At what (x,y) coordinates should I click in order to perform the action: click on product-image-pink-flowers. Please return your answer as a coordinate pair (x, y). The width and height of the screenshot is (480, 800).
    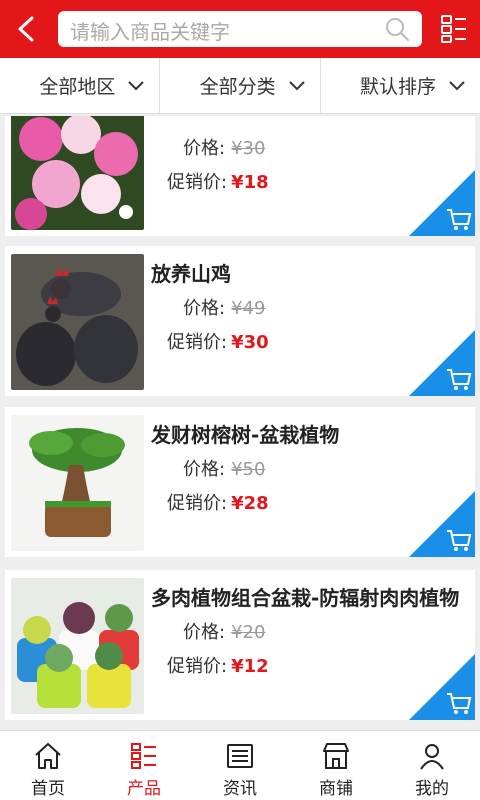
    Looking at the image, I should click on (77, 173).